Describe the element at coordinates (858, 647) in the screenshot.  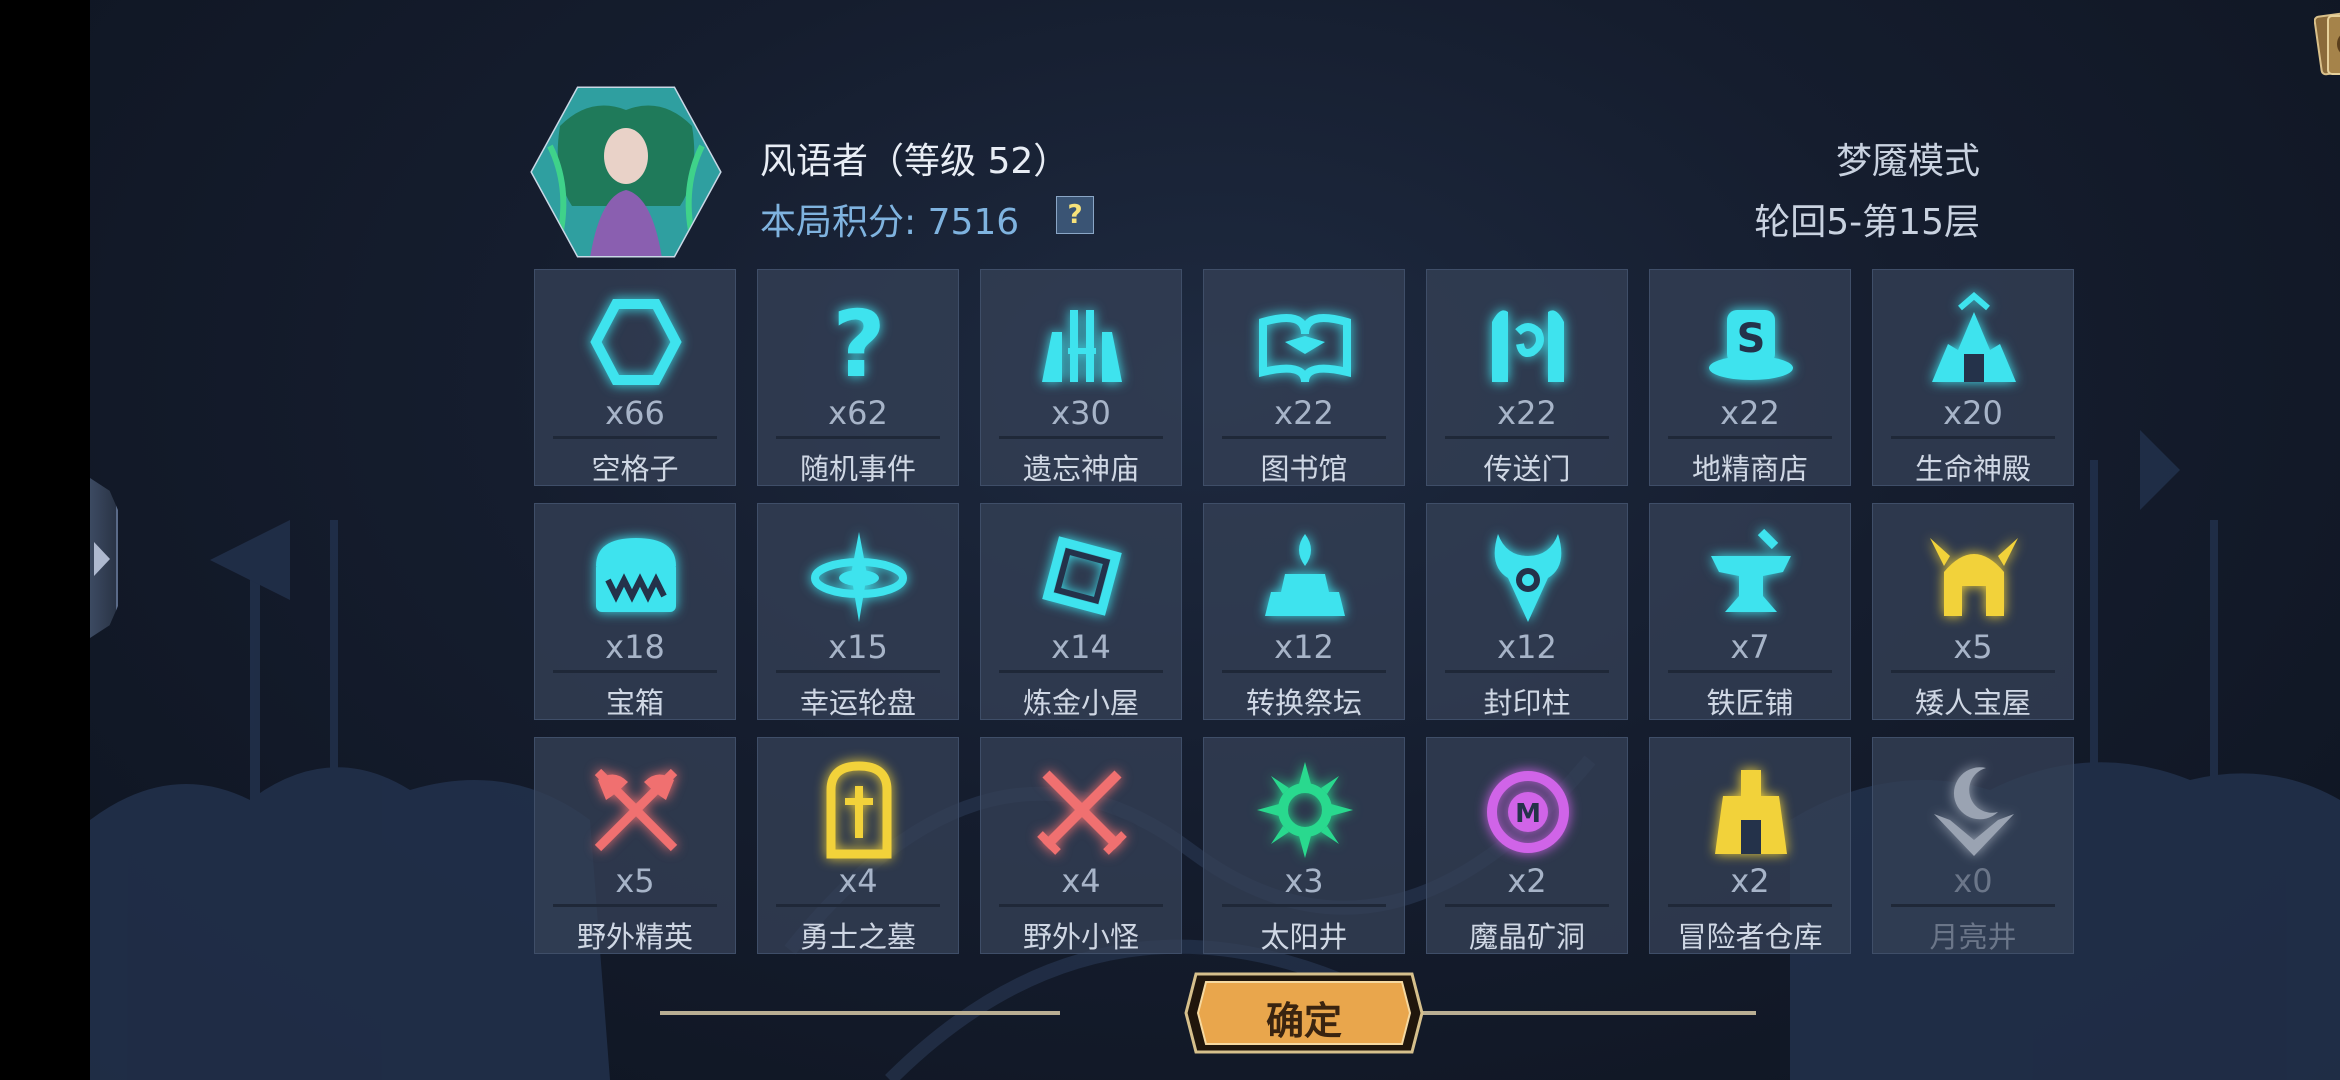
I see `tile-count: x15` at that location.